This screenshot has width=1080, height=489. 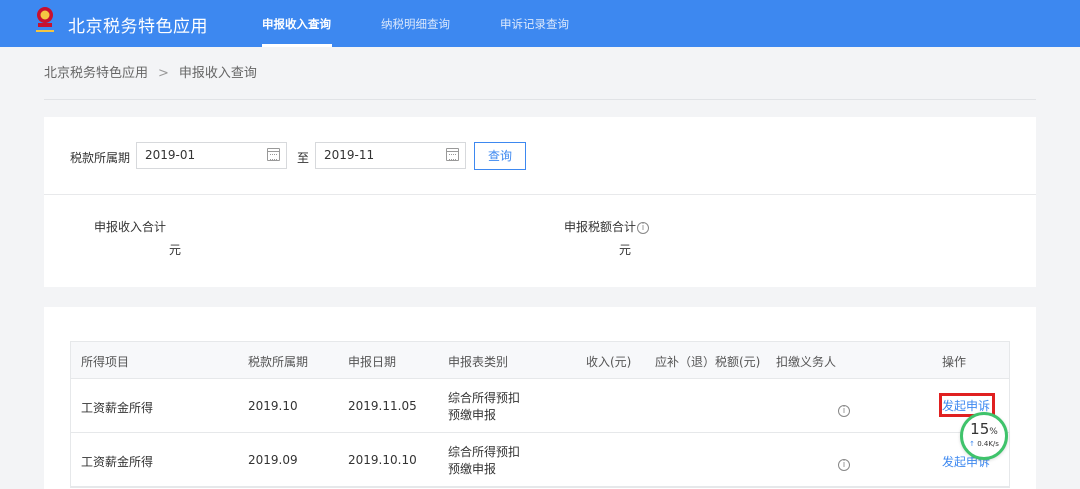 What do you see at coordinates (600, 227) in the screenshot?
I see `tax-total-label: 申报税额合计` at bounding box center [600, 227].